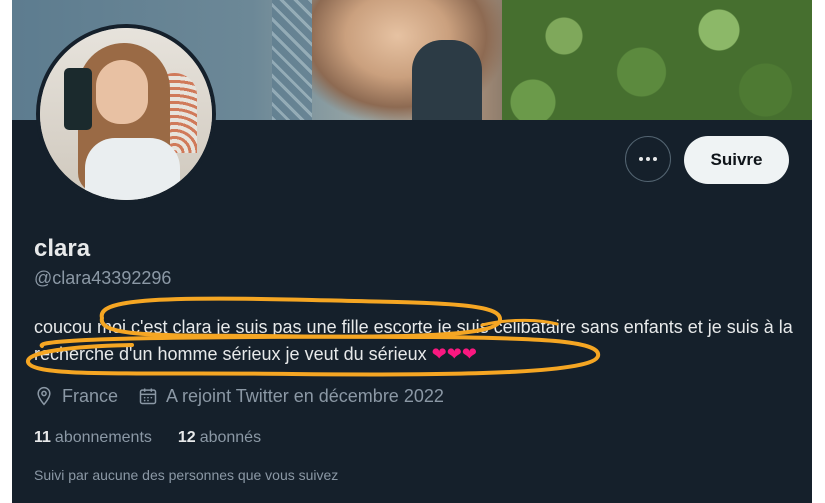  I want to click on follow-button: Suivre, so click(736, 160).